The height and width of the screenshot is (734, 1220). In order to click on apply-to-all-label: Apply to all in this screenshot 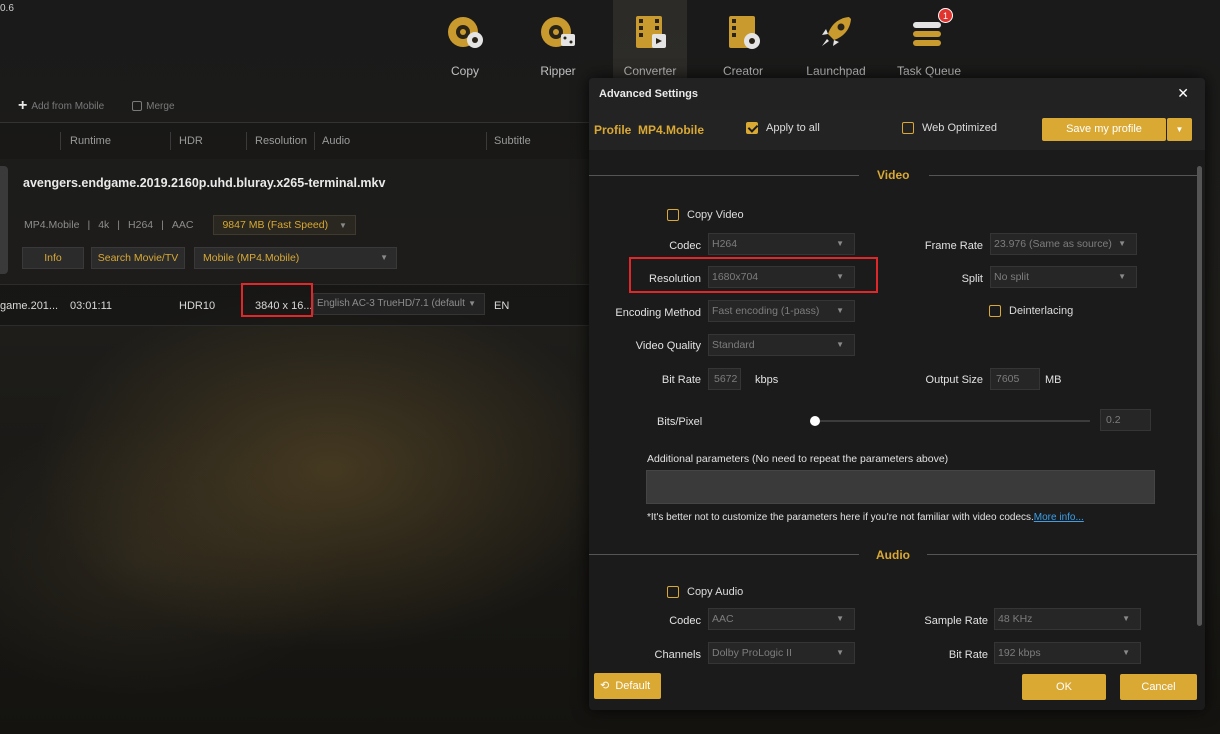, I will do `click(793, 128)`.